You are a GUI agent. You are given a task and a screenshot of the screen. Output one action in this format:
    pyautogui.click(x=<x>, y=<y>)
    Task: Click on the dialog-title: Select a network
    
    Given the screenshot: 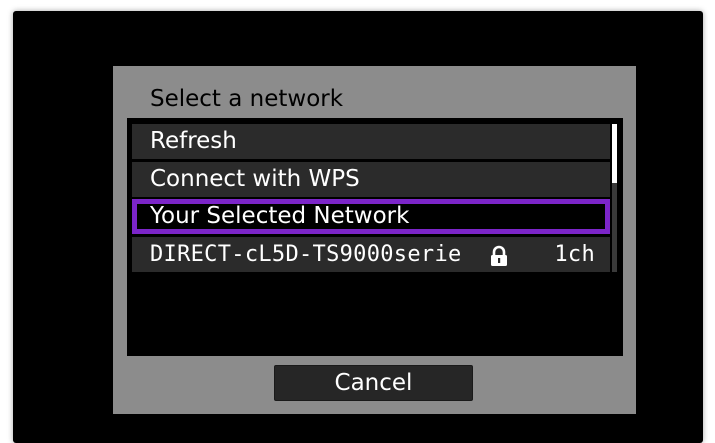 What is the action you would take?
    pyautogui.click(x=247, y=99)
    